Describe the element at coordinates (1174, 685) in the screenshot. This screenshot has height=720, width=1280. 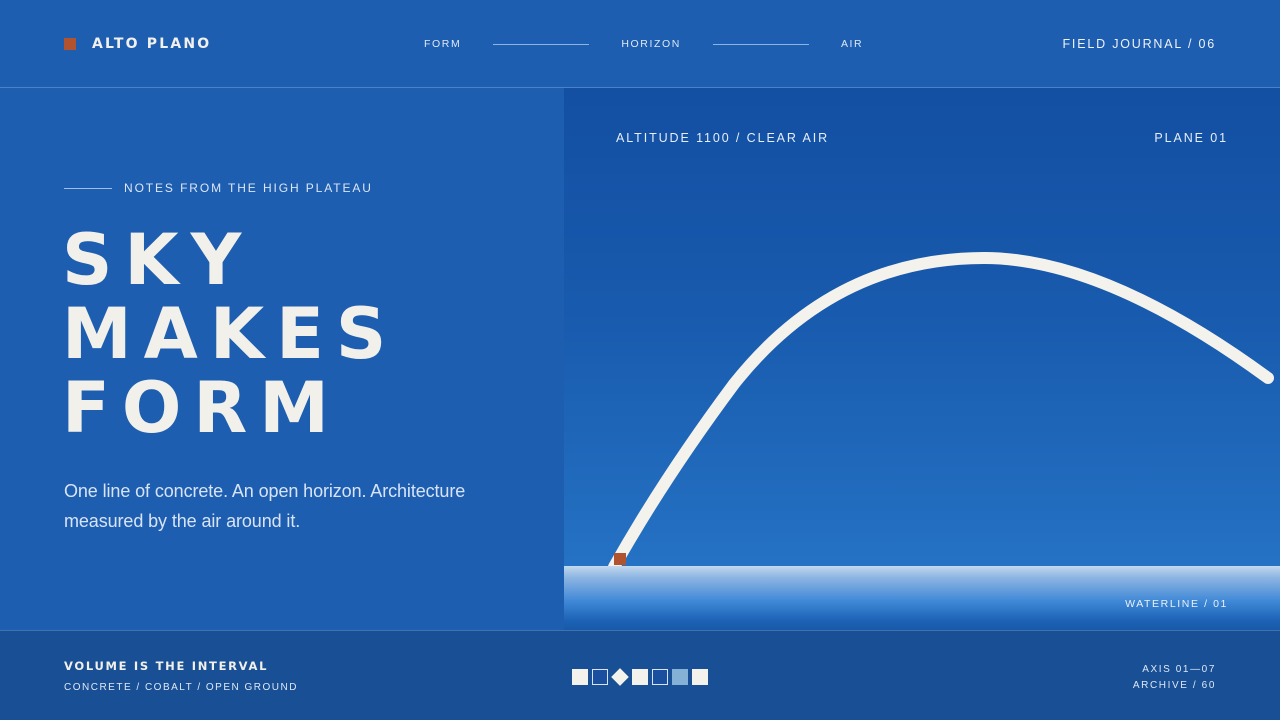
I see `archive-label: ARCHIVE / 60` at that location.